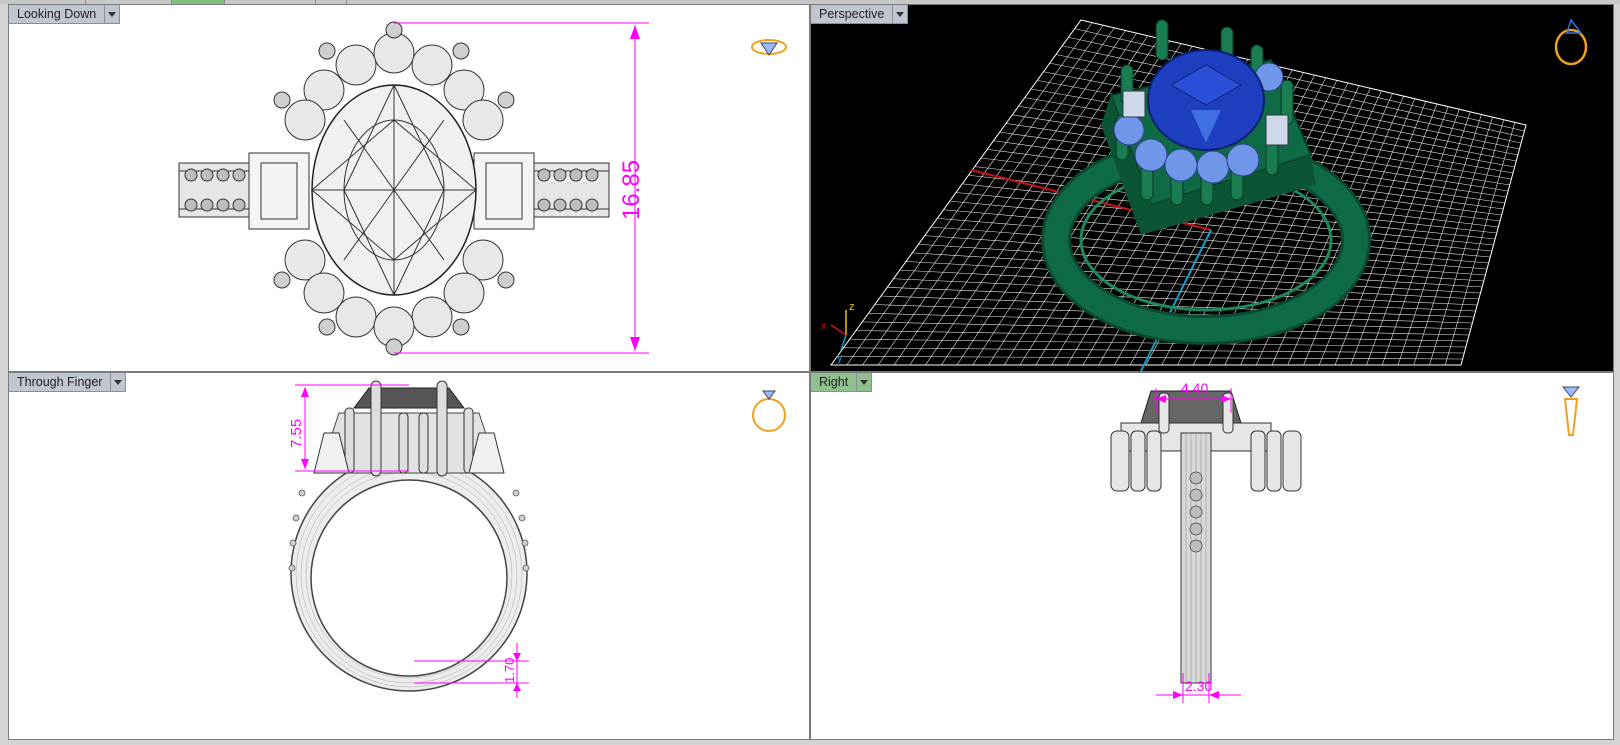  Describe the element at coordinates (1198, 686) in the screenshot. I see `dimension-bottom-label: 2.30` at that location.